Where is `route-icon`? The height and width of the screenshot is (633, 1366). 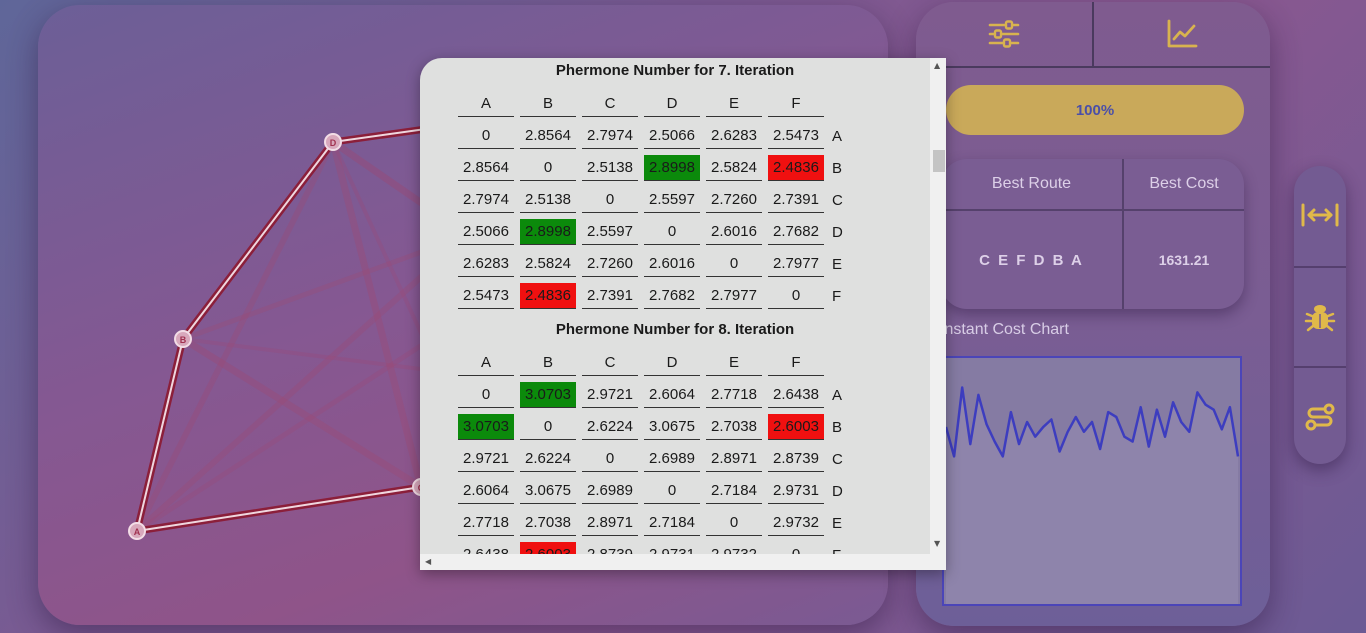
route-icon is located at coordinates (1320, 417).